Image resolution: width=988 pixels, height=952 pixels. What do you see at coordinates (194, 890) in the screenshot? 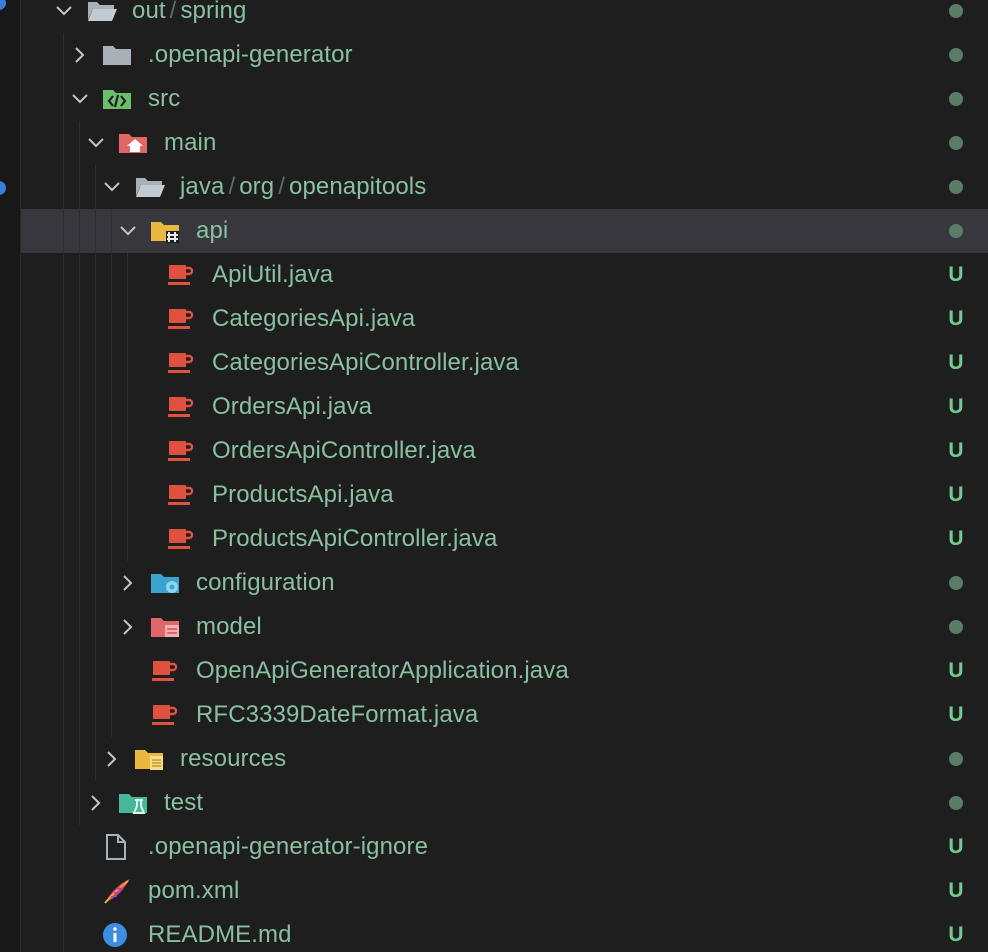
I see `tree-item-label: pom.xml` at bounding box center [194, 890].